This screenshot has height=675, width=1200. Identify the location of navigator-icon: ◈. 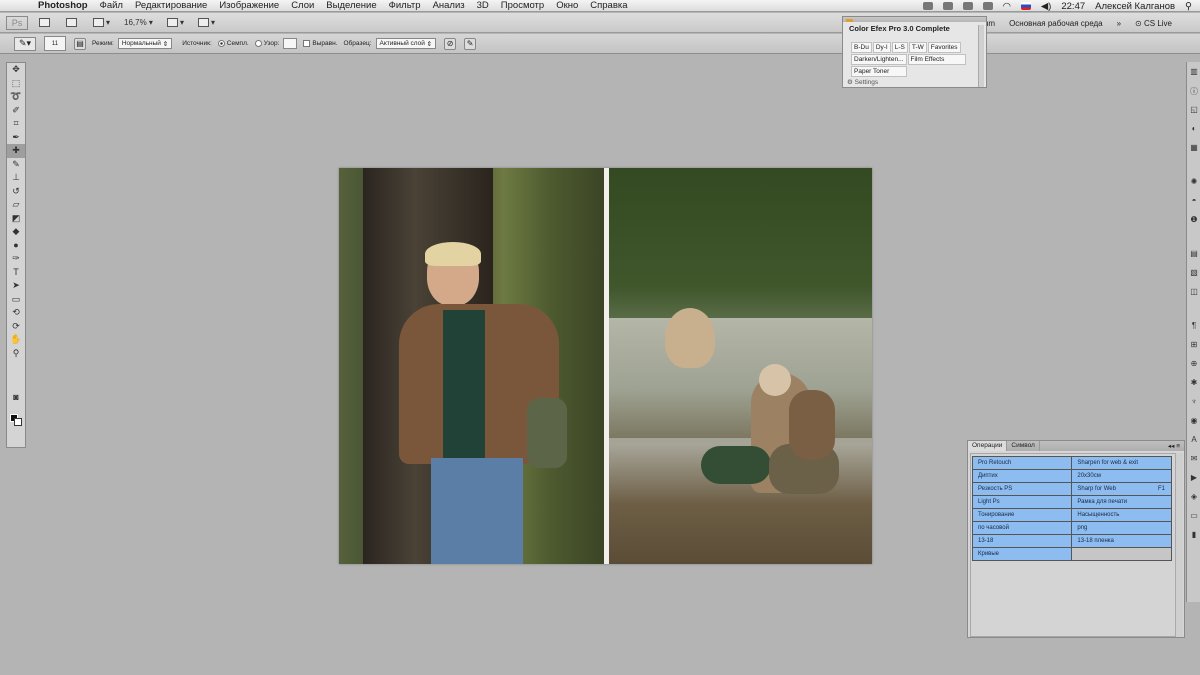
(1194, 499).